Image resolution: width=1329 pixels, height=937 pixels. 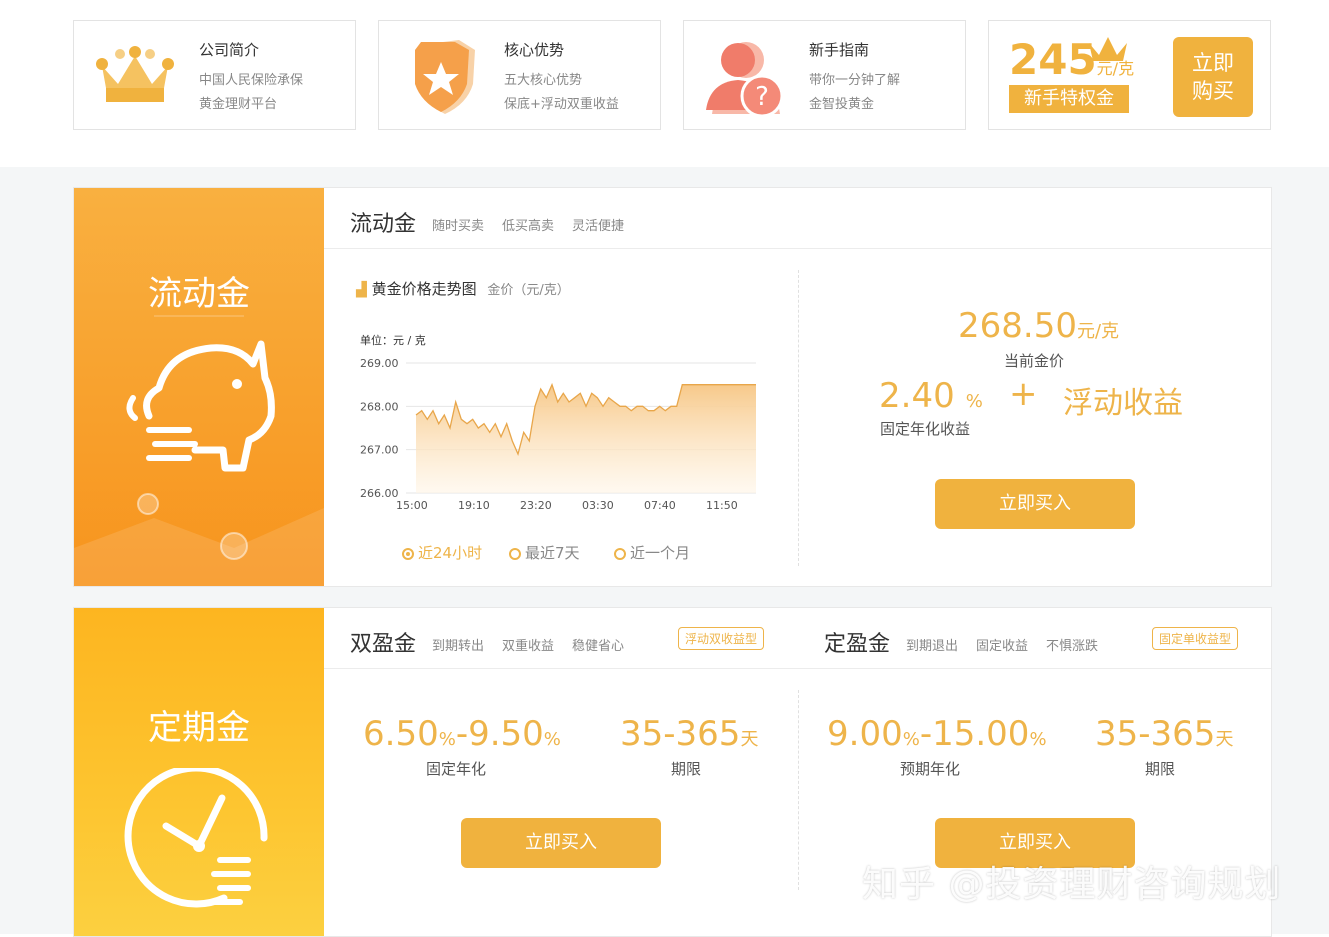 What do you see at coordinates (561, 843) in the screenshot?
I see `shuangying-buy-button: 立即买入` at bounding box center [561, 843].